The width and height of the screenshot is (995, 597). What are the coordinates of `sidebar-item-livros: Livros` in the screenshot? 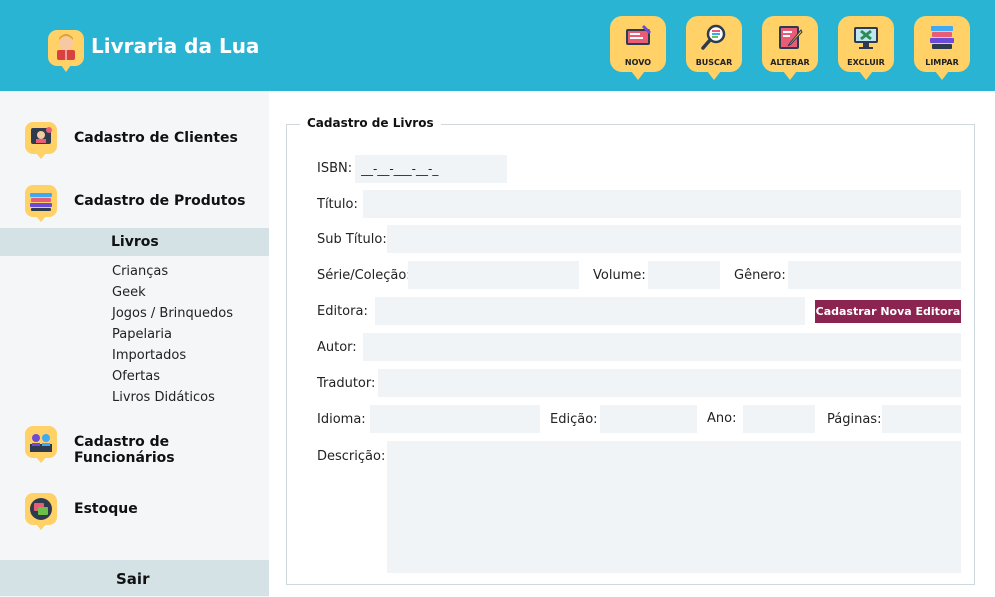 It's located at (134, 242).